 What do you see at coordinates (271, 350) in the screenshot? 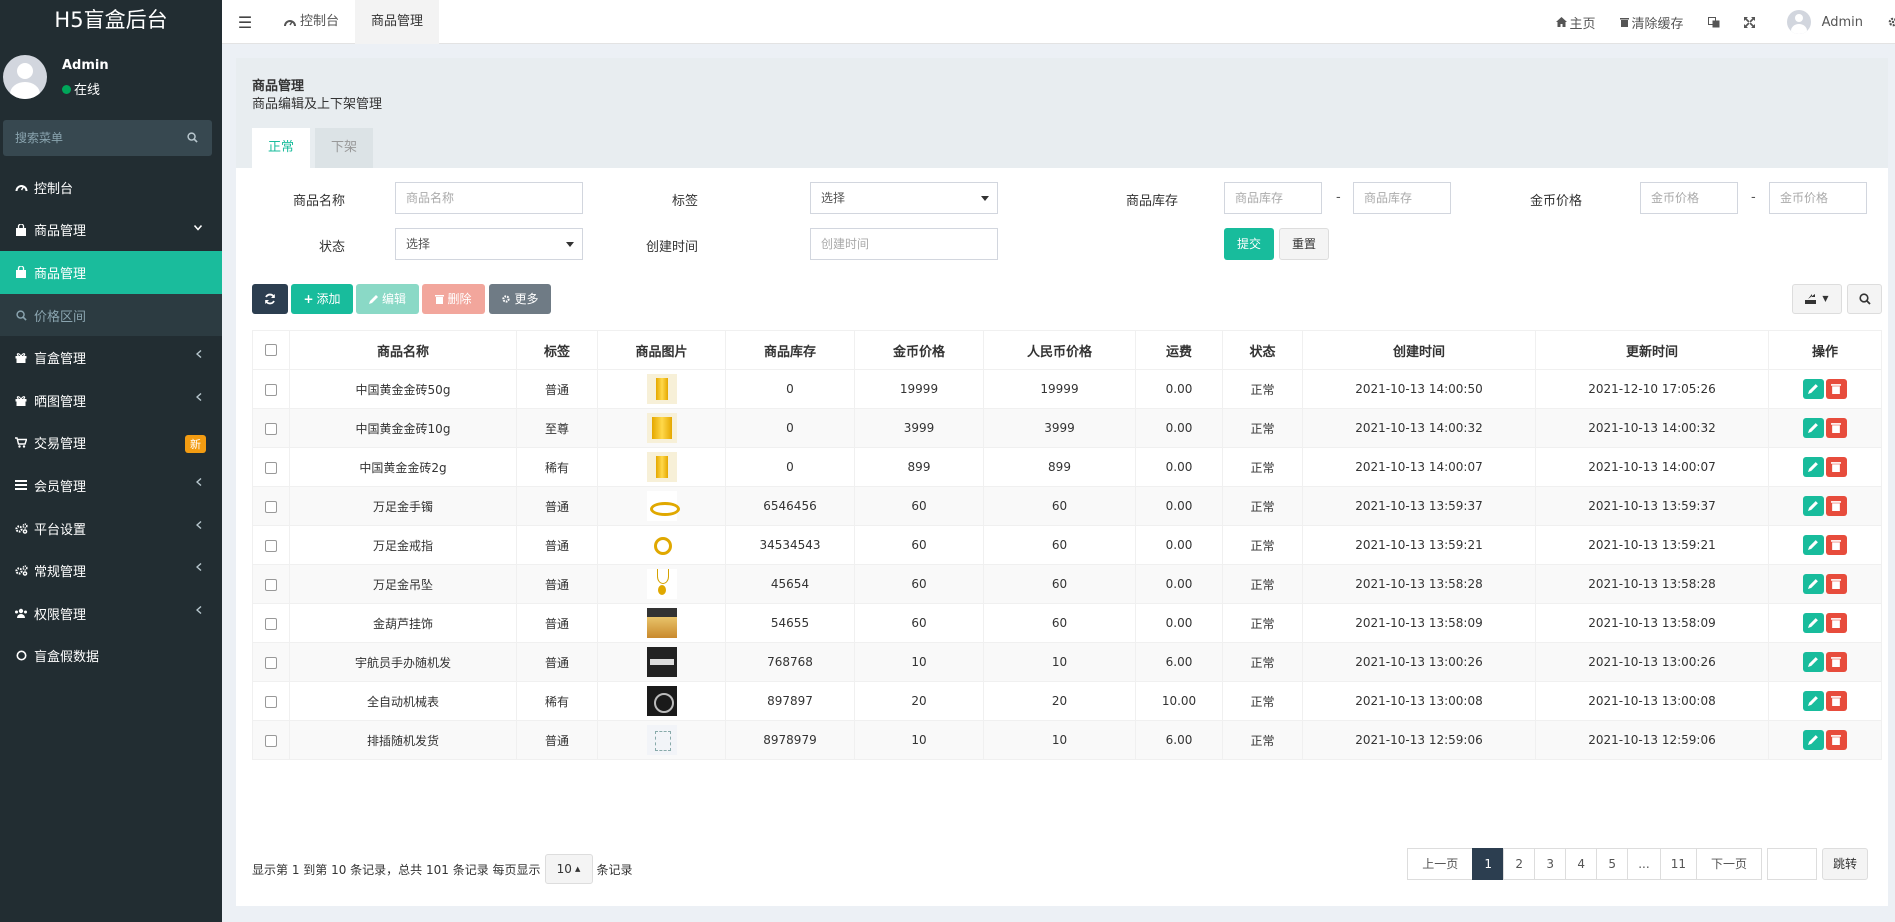
I see `select-all-checkbox` at bounding box center [271, 350].